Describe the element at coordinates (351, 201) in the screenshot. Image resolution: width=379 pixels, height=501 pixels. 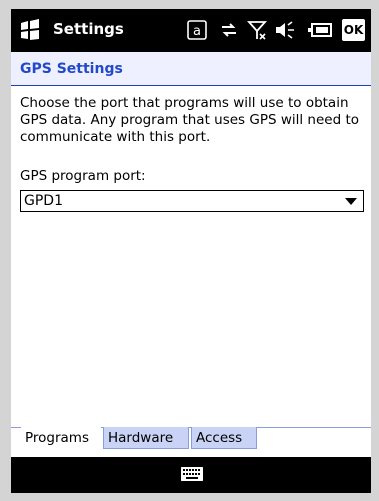
I see `chevron-down-icon` at that location.